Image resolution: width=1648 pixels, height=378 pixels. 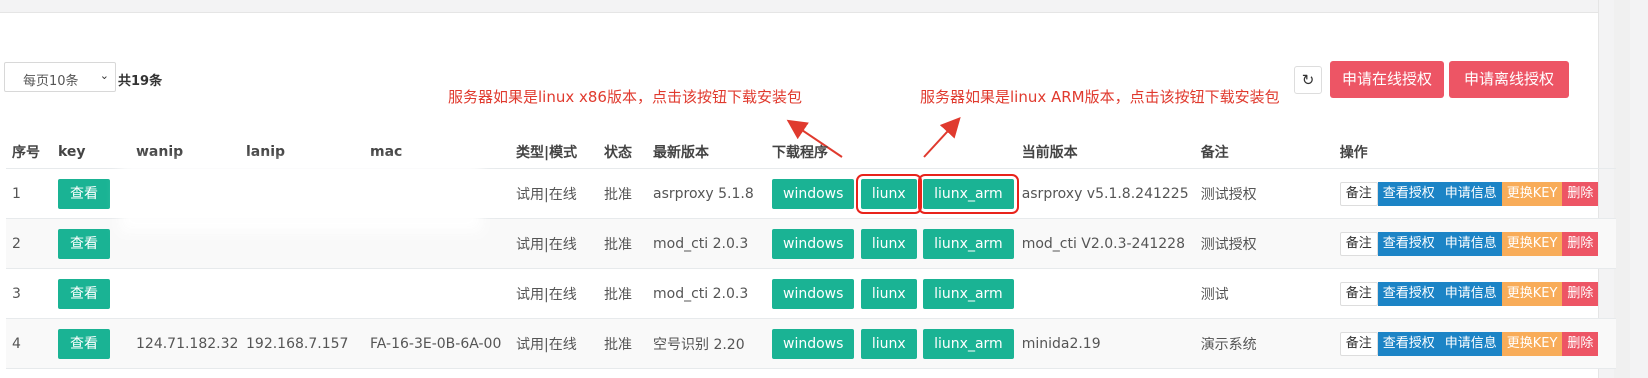 What do you see at coordinates (706, 343) in the screenshot?
I see `cell-latest: 空号识别 2.20` at bounding box center [706, 343].